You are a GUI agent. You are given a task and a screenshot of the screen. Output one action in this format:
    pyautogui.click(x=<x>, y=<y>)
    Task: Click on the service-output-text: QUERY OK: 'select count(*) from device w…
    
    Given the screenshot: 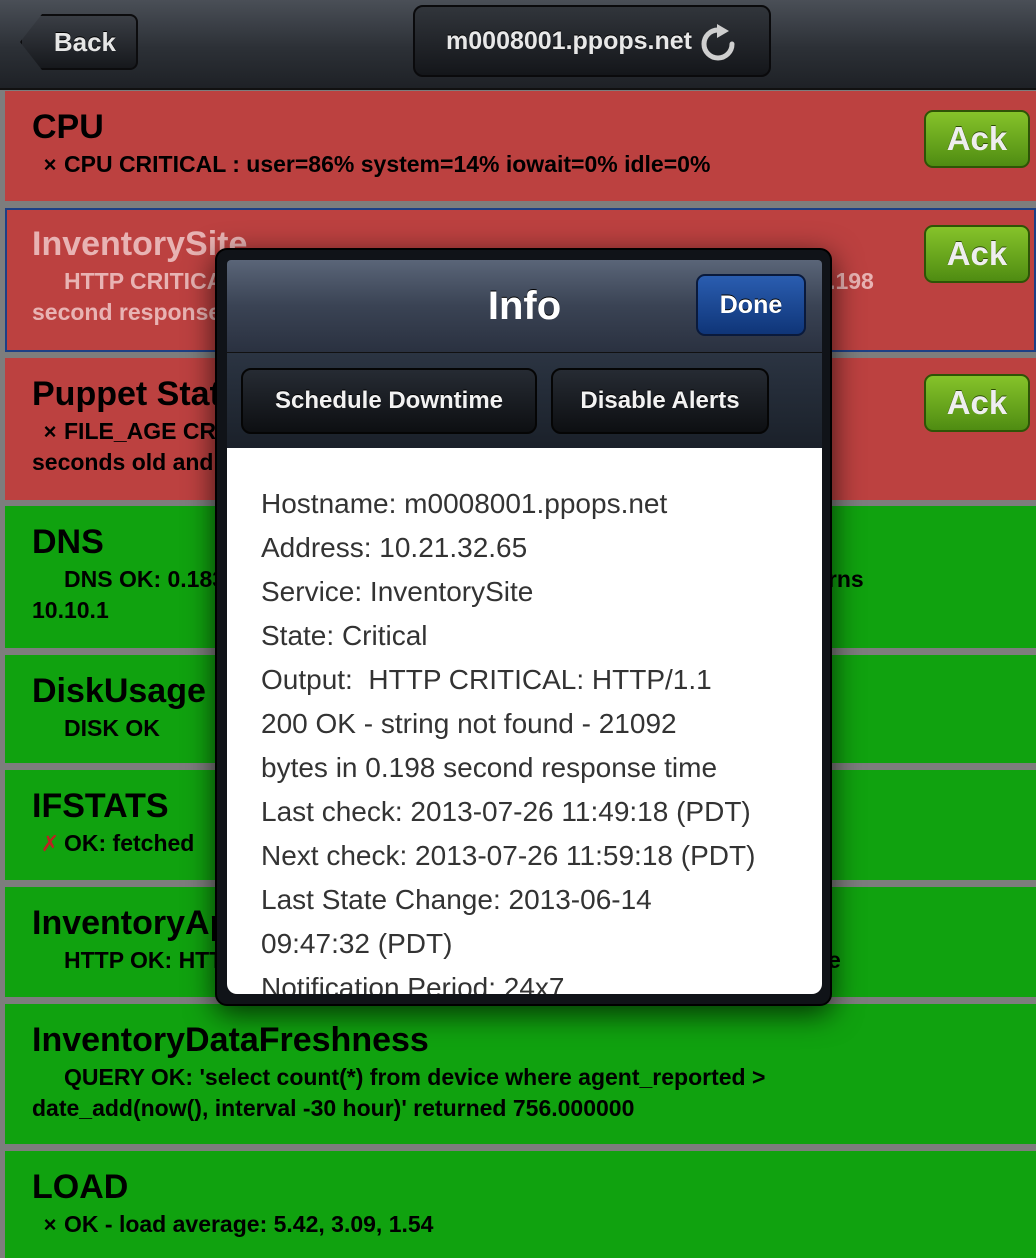 What is the action you would take?
    pyautogui.click(x=399, y=1092)
    